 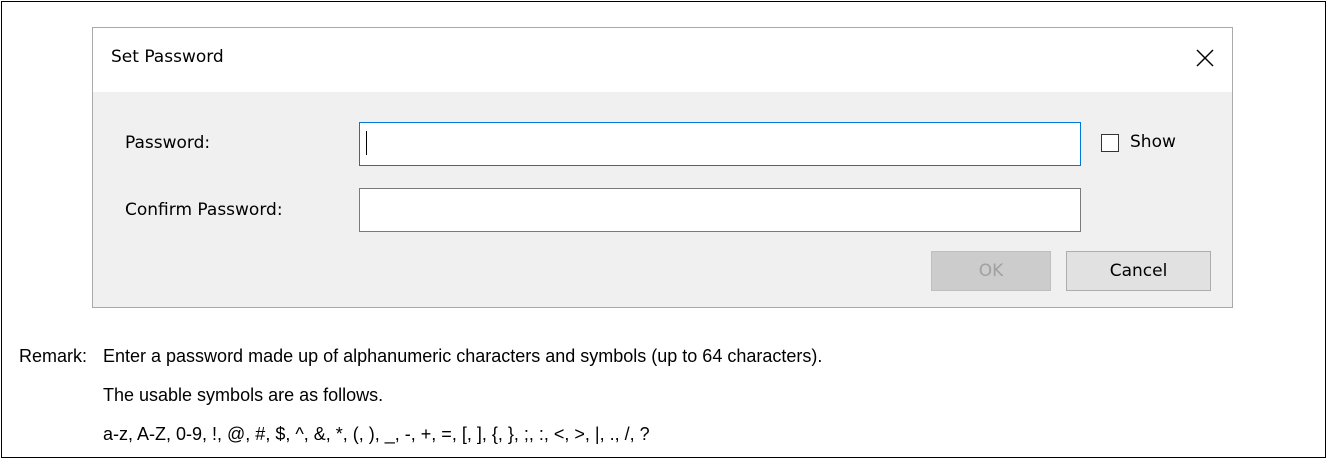 What do you see at coordinates (167, 57) in the screenshot?
I see `dialog-title: Set Password` at bounding box center [167, 57].